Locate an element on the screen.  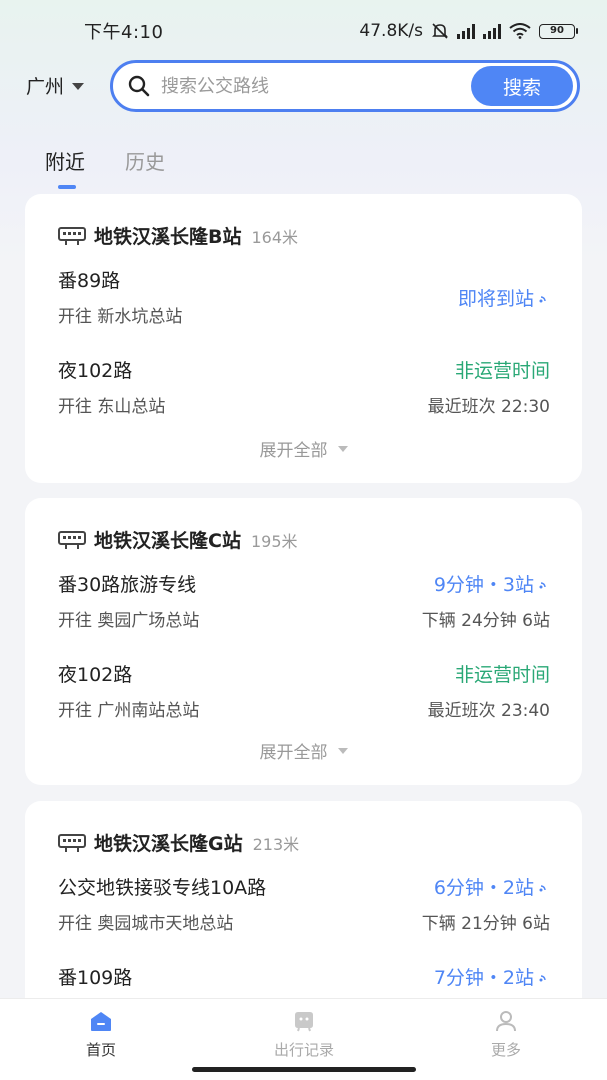
tab-history: 历史 is located at coordinates (145, 160).